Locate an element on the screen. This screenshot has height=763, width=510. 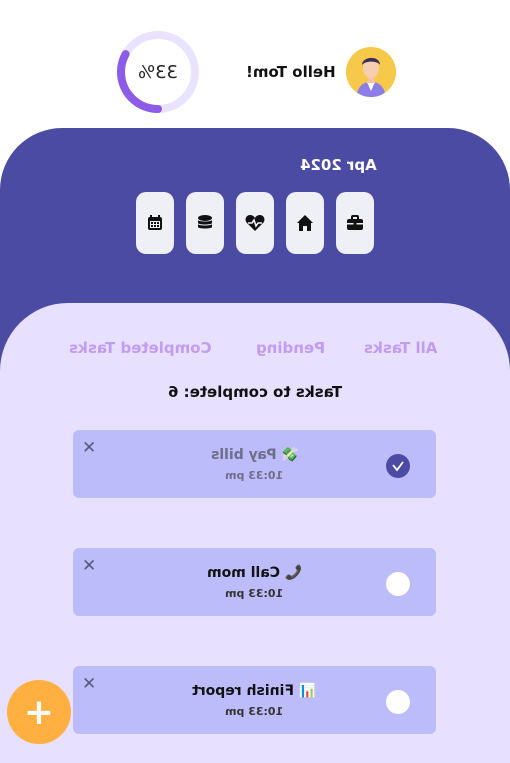
add-task-button: + is located at coordinates (39, 712).